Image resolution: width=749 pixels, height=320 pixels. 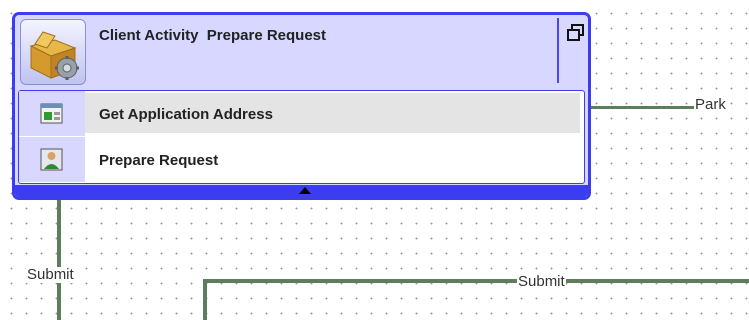 What do you see at coordinates (205, 299) in the screenshot?
I see `submit-connector-right-vertical` at bounding box center [205, 299].